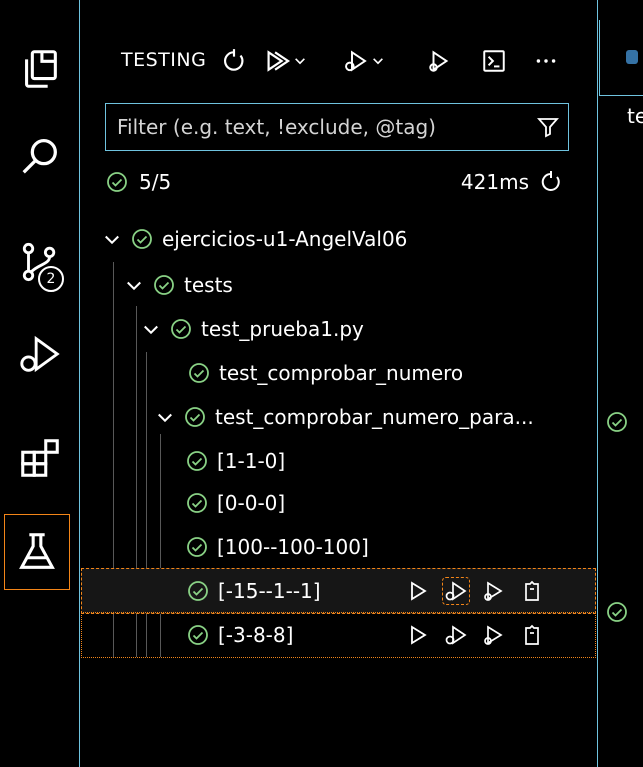 The image size is (643, 767). I want to click on tree-row: test_prueba1.py, so click(338, 329).